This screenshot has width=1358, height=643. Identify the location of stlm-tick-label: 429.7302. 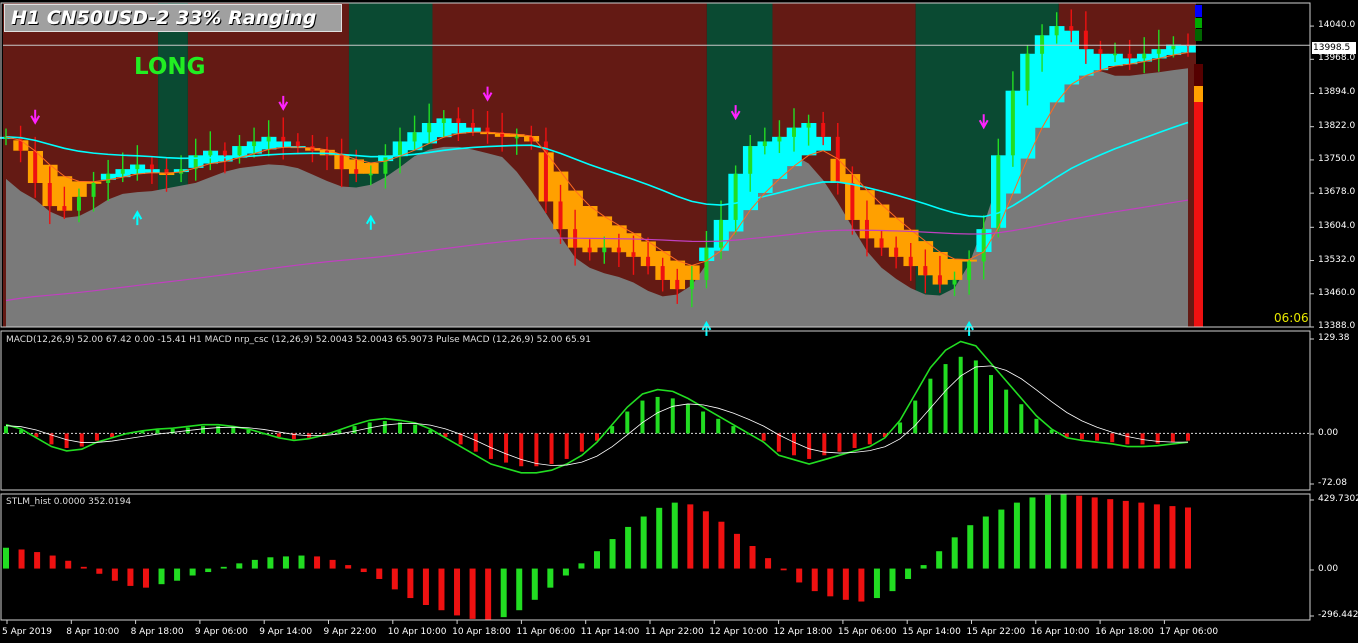
(1338, 499).